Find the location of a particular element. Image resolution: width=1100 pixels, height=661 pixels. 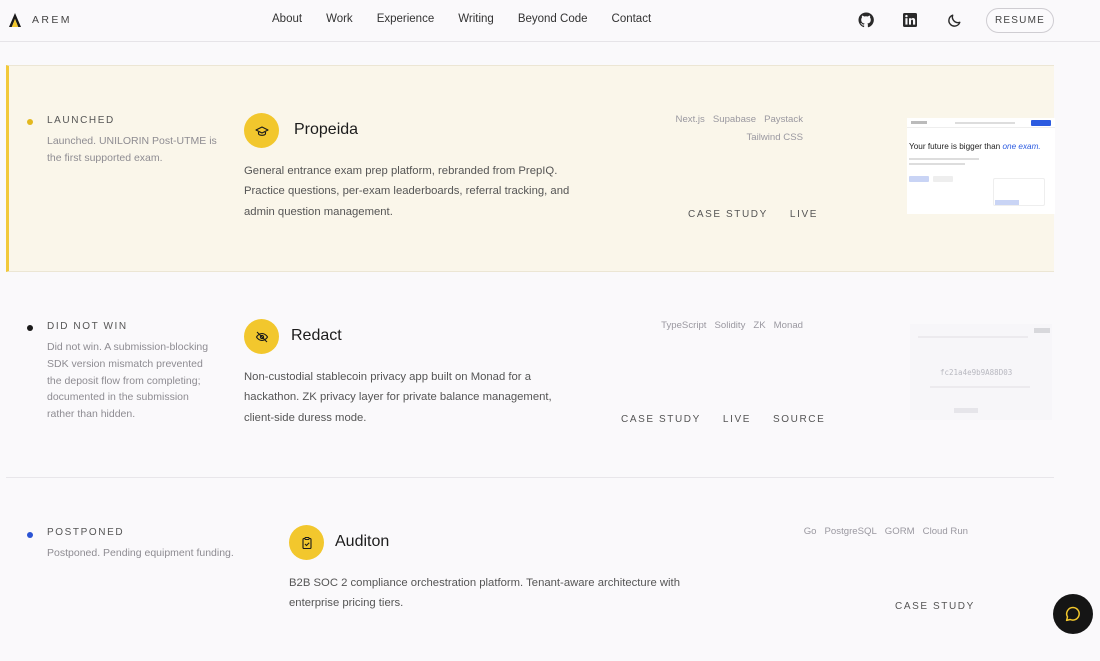

thumb-hash: fc21a4e9b9A88D03 is located at coordinates (976, 372).